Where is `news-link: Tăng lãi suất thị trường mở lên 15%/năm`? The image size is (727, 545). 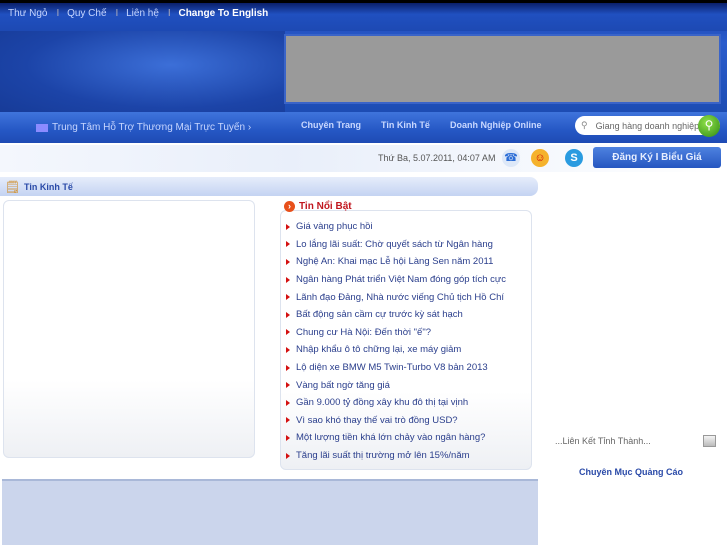 news-link: Tăng lãi suất thị trường mở lên 15%/năm is located at coordinates (383, 455).